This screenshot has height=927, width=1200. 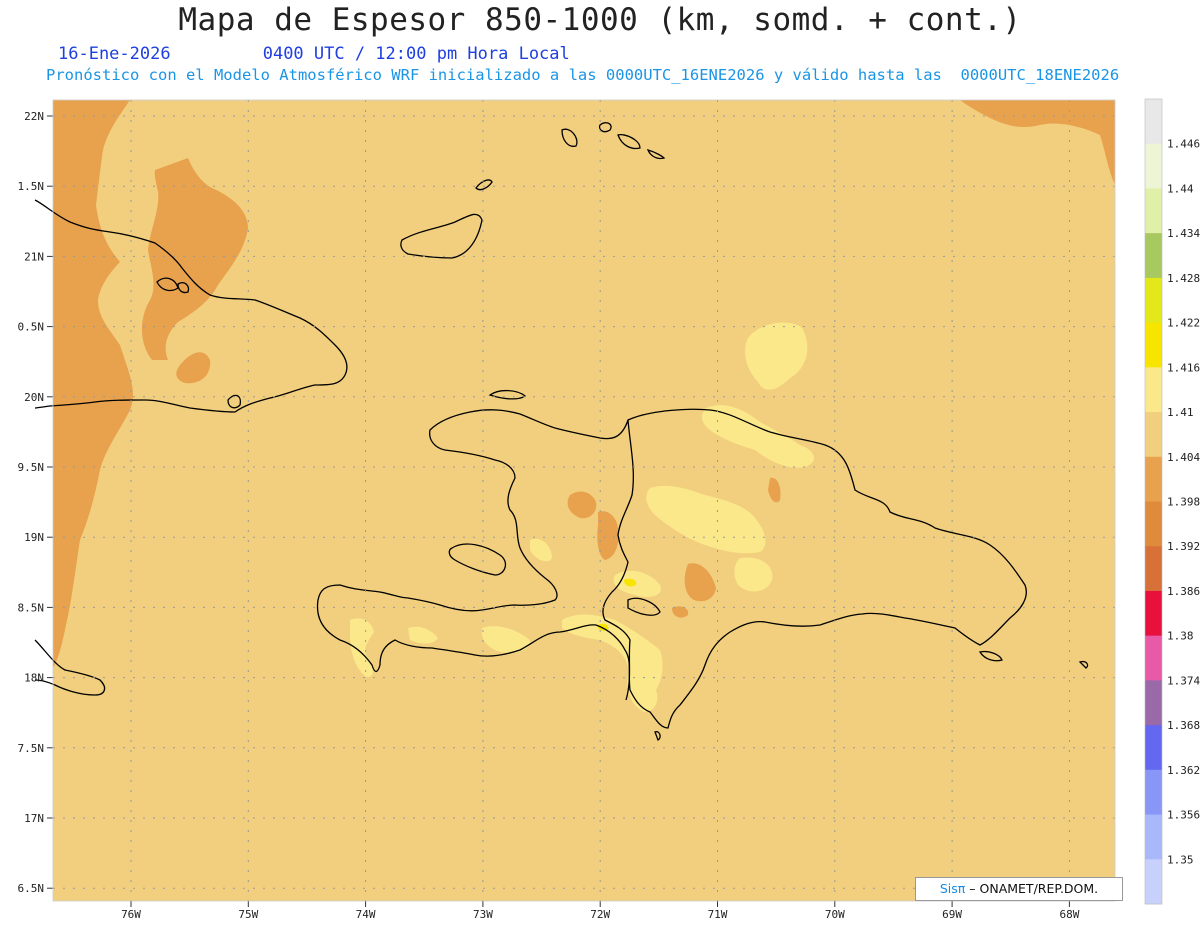 I want to click on credit-text: – ONAMET/REP.DOM., so click(x=1034, y=888).